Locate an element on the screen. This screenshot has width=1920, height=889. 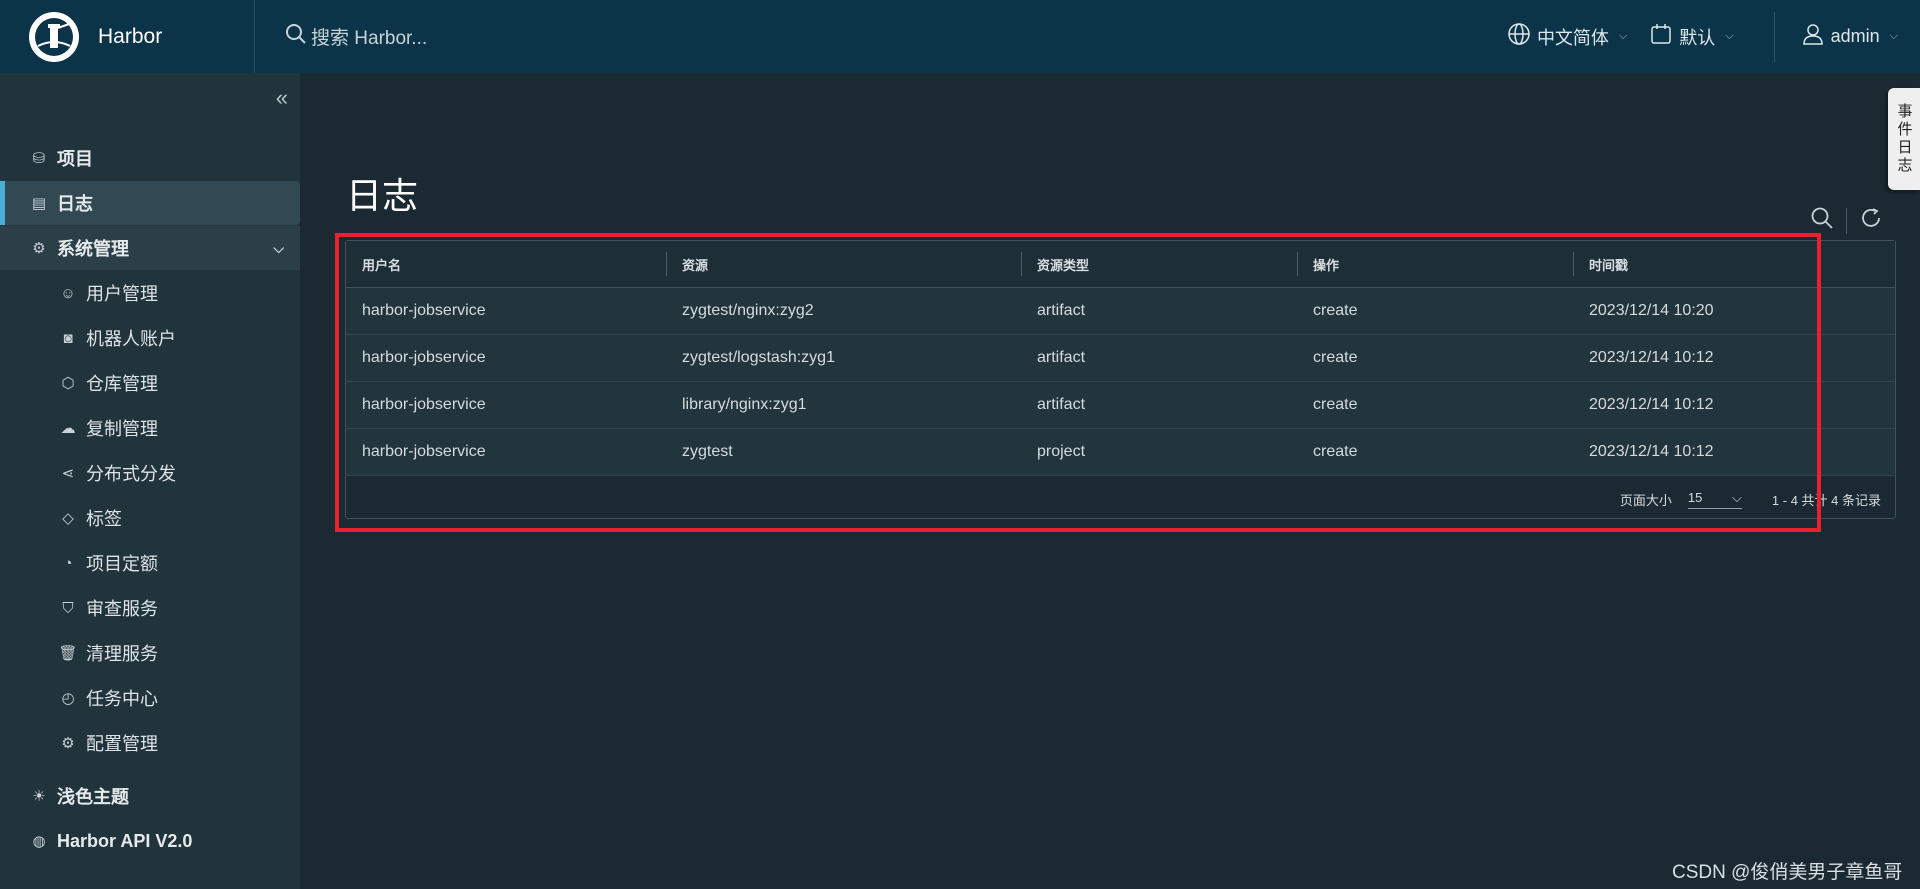
column-header-operation: 操作 is located at coordinates (1435, 264).